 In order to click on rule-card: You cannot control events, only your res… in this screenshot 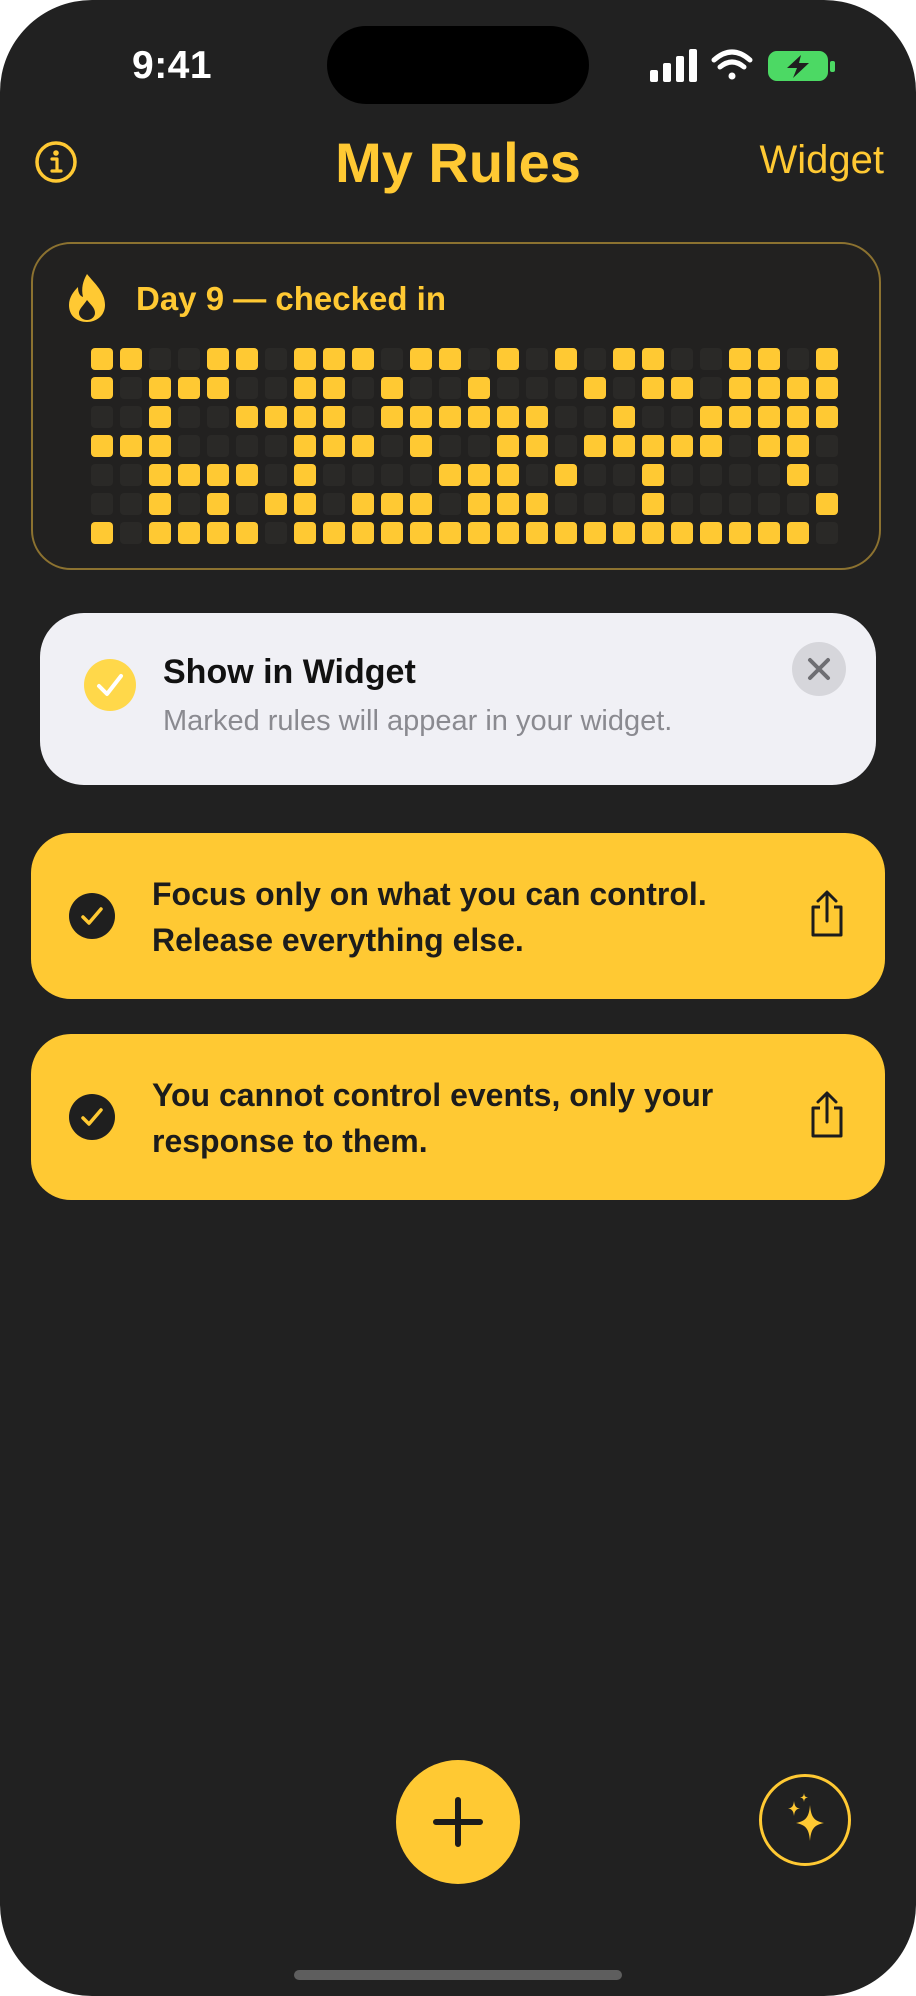, I will do `click(458, 1117)`.